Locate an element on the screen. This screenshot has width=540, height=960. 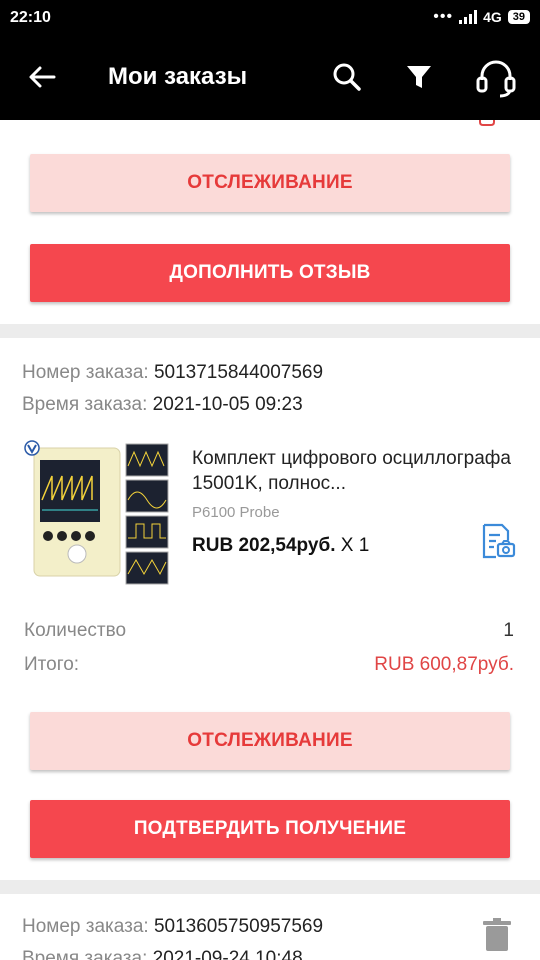
confirm-receipt-button: ПОДТВЕРДИТЬ ПОЛУЧЕНИЕ is located at coordinates (270, 829).